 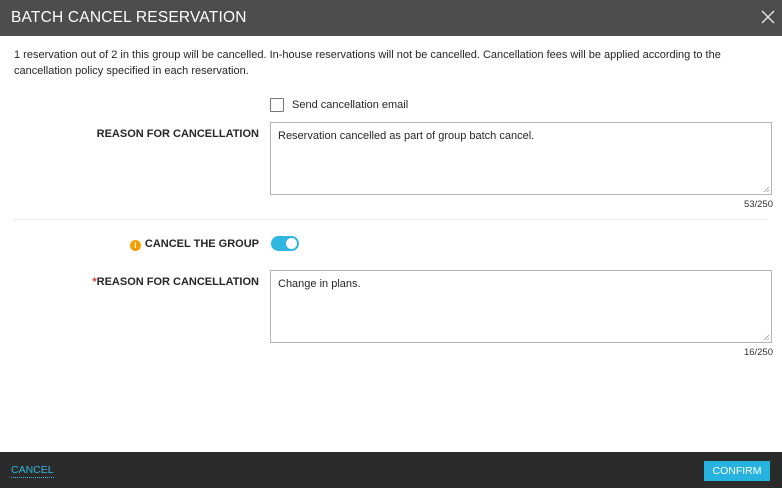 What do you see at coordinates (291, 243) in the screenshot?
I see `toggle-knob` at bounding box center [291, 243].